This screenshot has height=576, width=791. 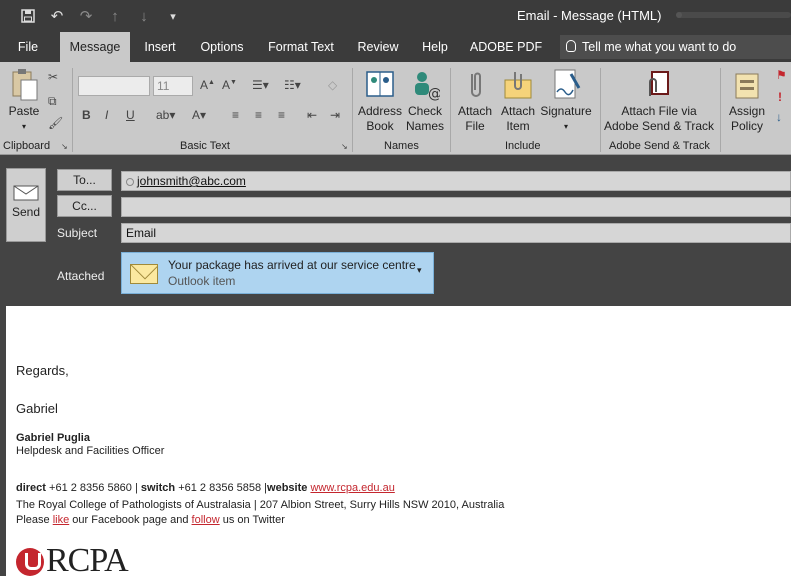 I want to click on underline-icon: U, so click(x=130, y=115).